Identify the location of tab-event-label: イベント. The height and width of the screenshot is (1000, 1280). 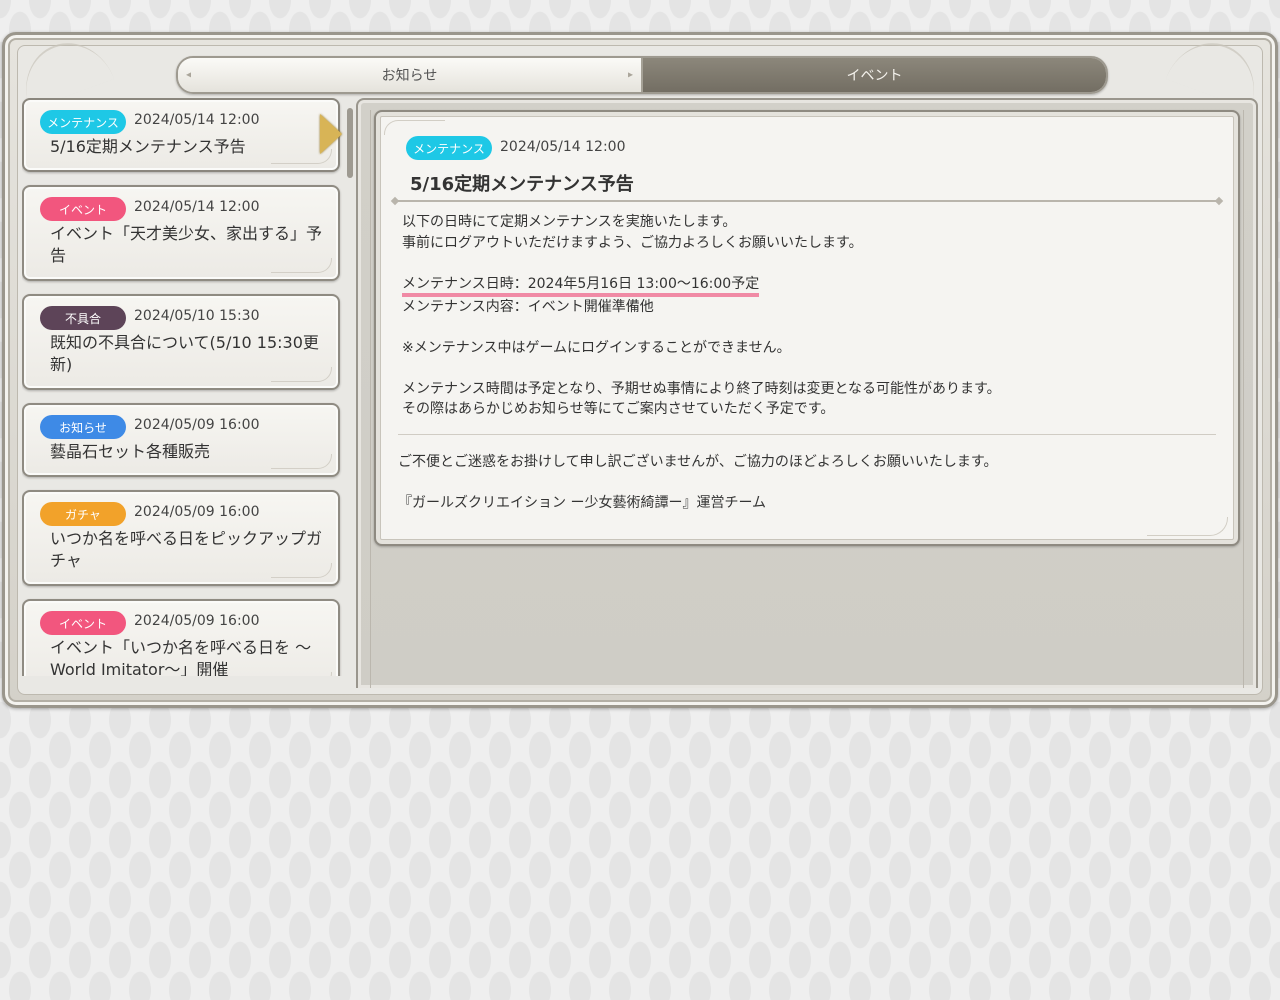
(874, 76).